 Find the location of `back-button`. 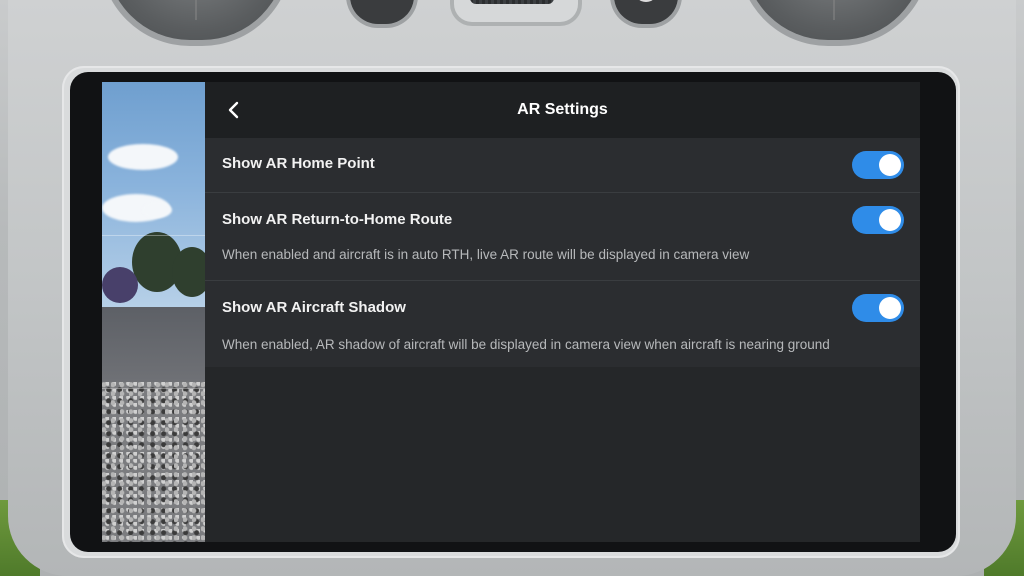

back-button is located at coordinates (233, 110).